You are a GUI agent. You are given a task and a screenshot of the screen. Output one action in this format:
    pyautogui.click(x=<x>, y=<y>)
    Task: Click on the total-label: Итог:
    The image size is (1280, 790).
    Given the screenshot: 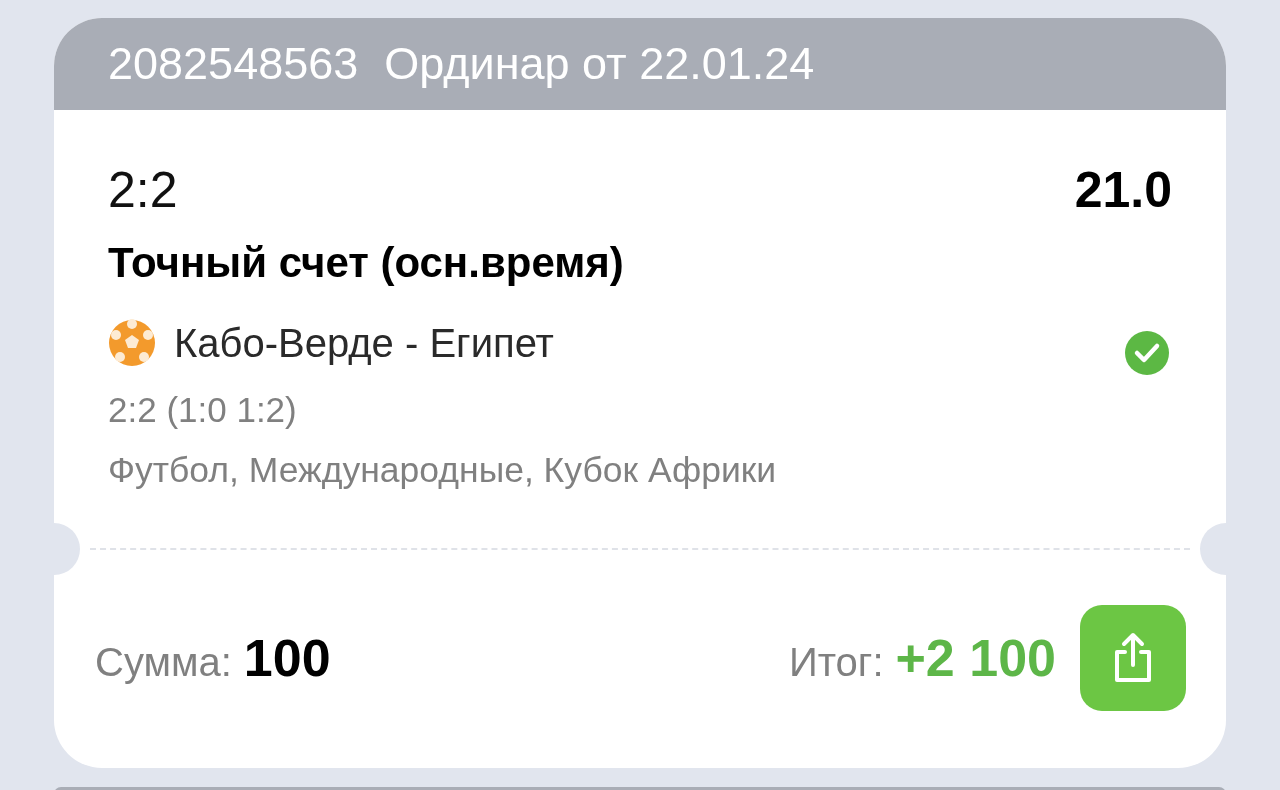 What is the action you would take?
    pyautogui.click(x=836, y=662)
    